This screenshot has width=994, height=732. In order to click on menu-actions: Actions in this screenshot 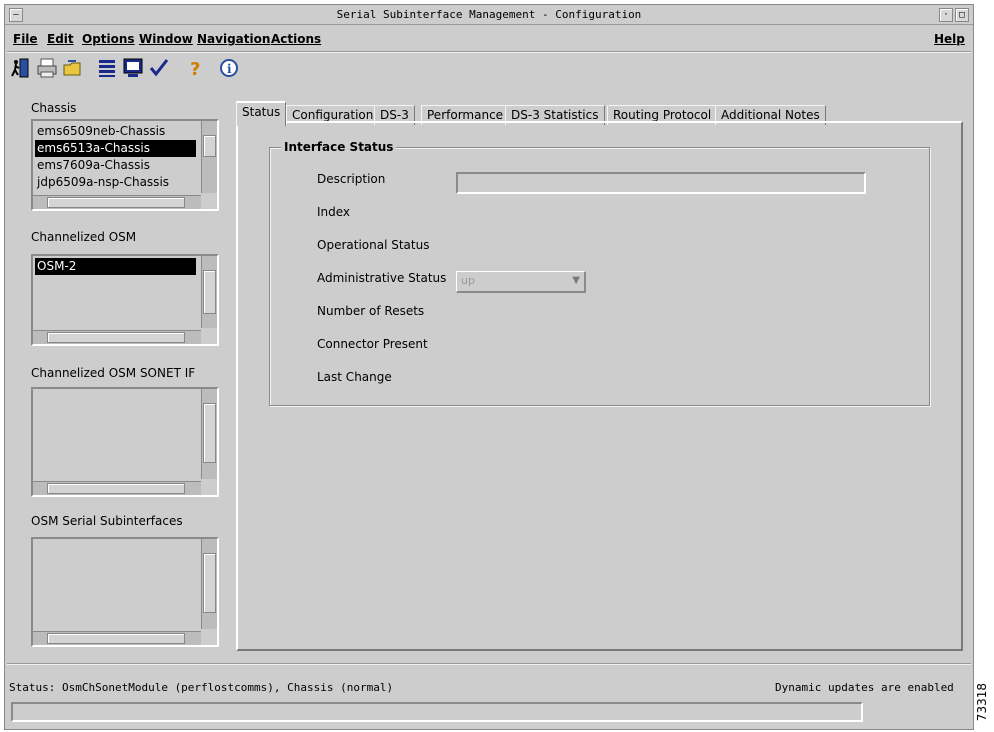, I will do `click(296, 39)`.